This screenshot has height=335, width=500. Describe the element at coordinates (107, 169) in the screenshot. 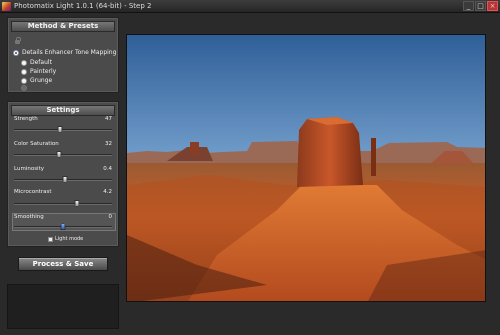

I see `luminosity-value: 0.4` at that location.